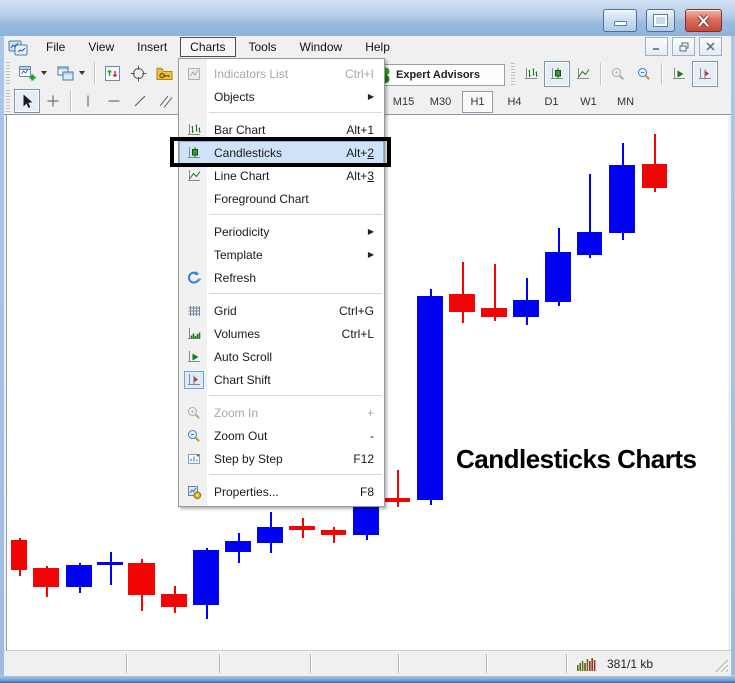 Image resolution: width=735 pixels, height=683 pixels. What do you see at coordinates (281, 333) in the screenshot?
I see `menu-item-volumes: Volumes Ctrl+L` at bounding box center [281, 333].